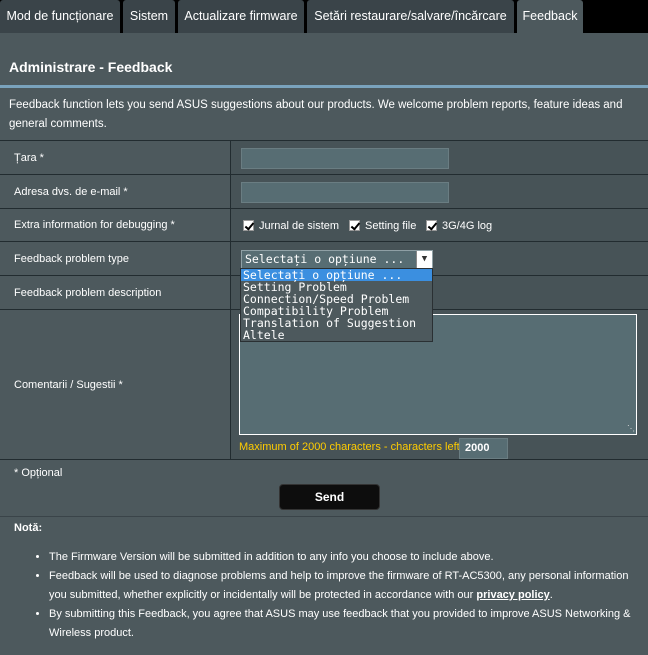  I want to click on system-log-checkbox: Jurnal de sistem, so click(291, 225).